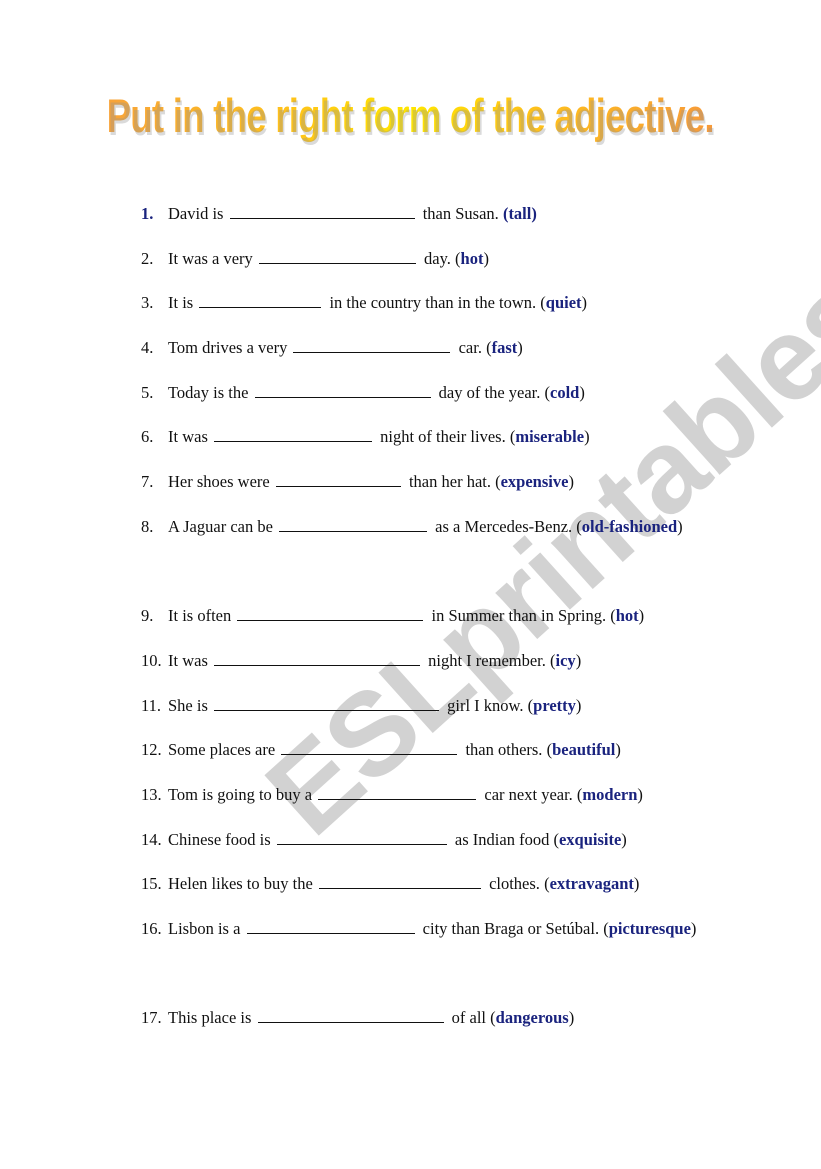 The width and height of the screenshot is (821, 1169). I want to click on sentence-start: Lisbon is a, so click(204, 929).